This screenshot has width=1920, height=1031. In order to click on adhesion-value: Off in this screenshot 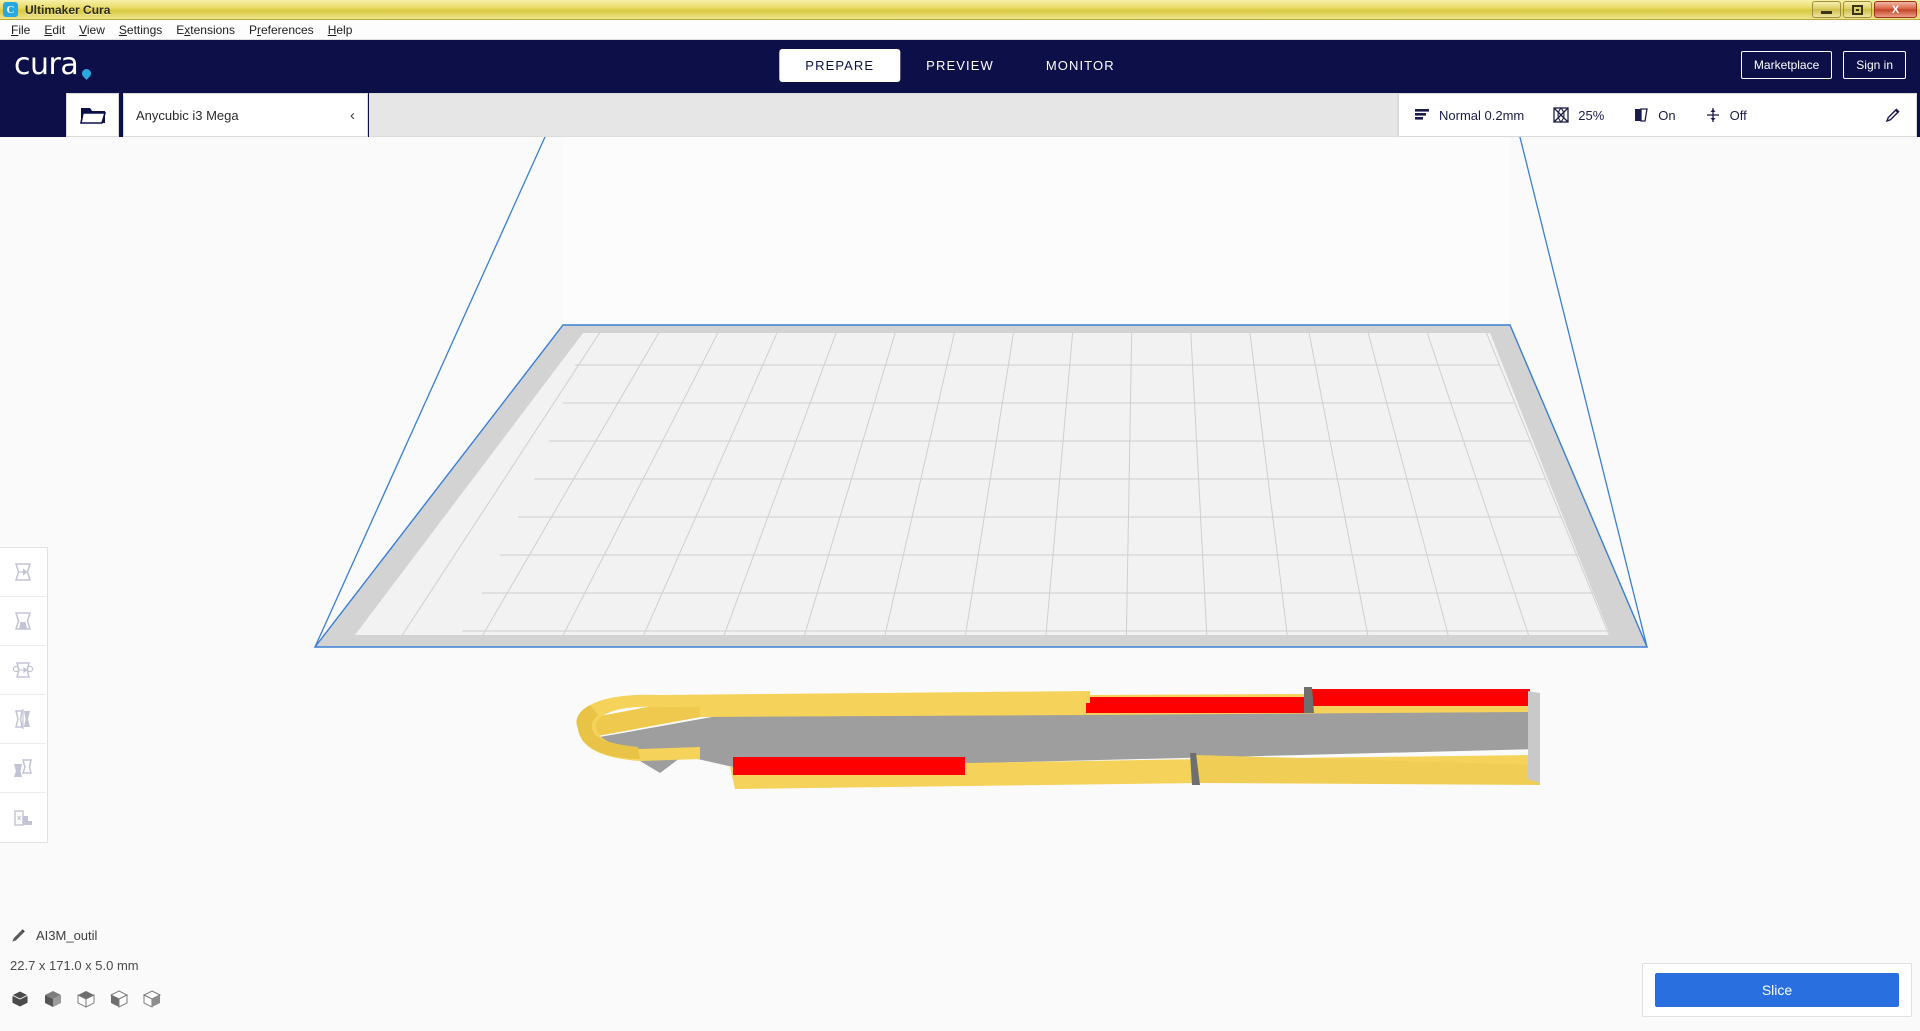, I will do `click(1738, 115)`.